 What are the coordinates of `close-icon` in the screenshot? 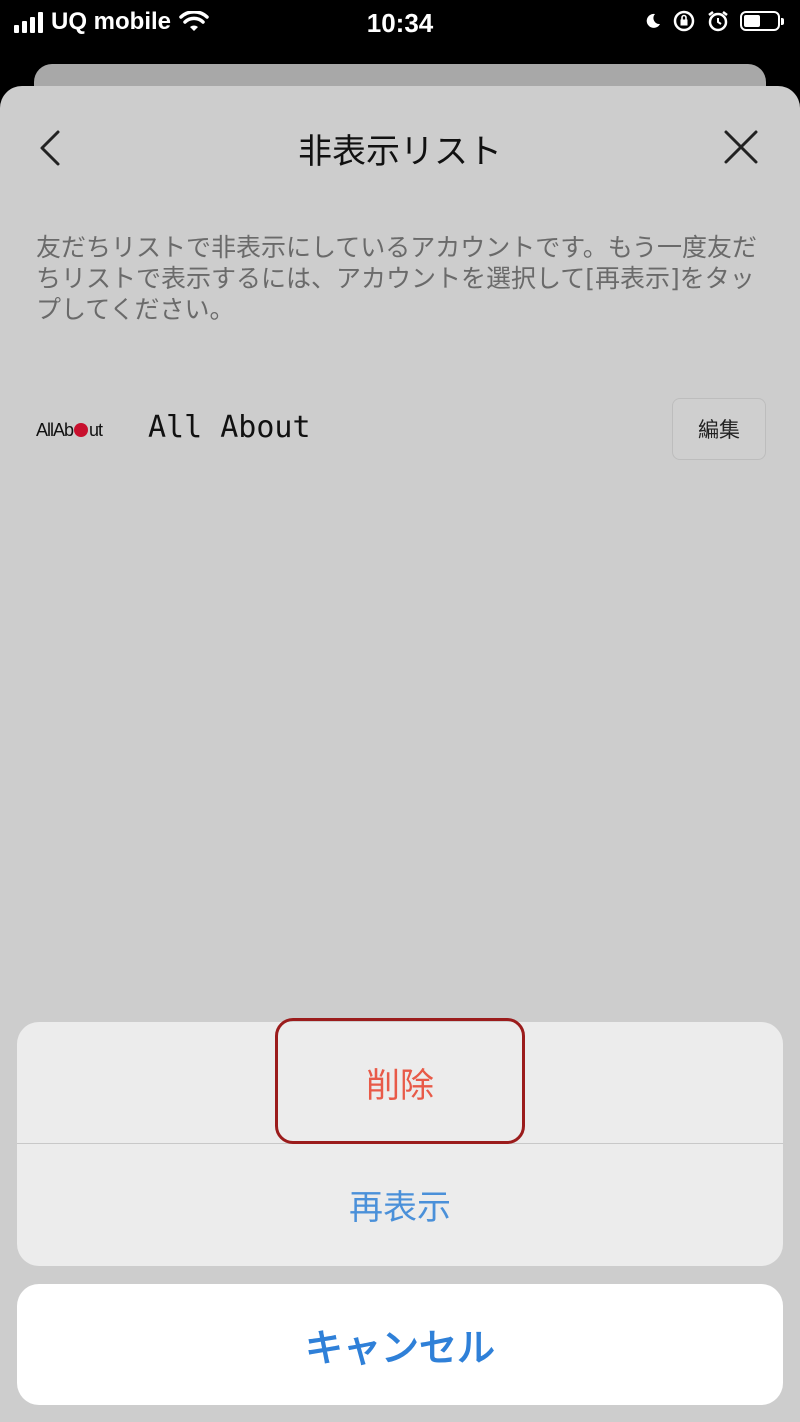 It's located at (741, 147).